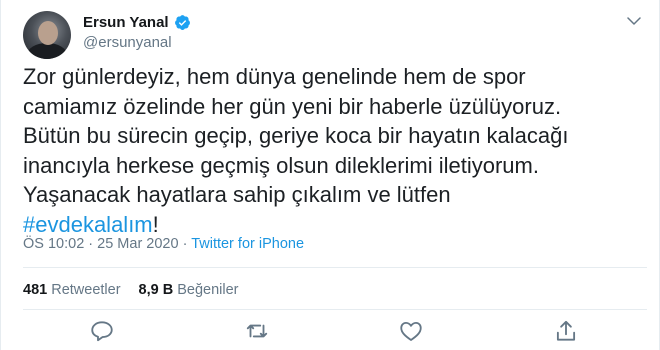 This screenshot has width=660, height=350. What do you see at coordinates (206, 290) in the screenshot?
I see `likes-label: Beğeniler` at bounding box center [206, 290].